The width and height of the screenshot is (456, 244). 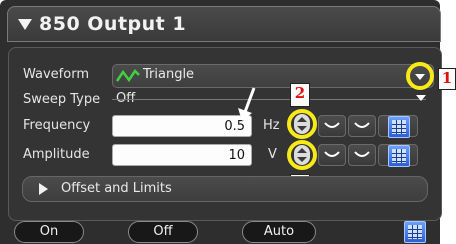 I want to click on frequency-spinner, so click(x=302, y=124).